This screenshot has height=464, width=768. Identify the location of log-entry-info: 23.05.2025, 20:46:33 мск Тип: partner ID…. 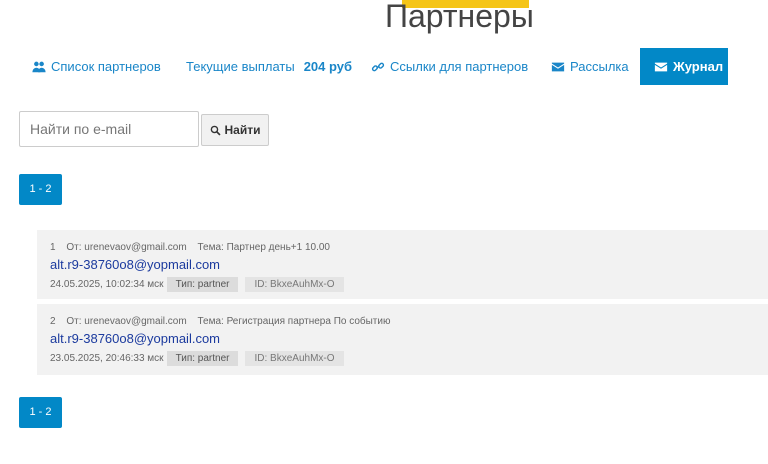
(402, 358).